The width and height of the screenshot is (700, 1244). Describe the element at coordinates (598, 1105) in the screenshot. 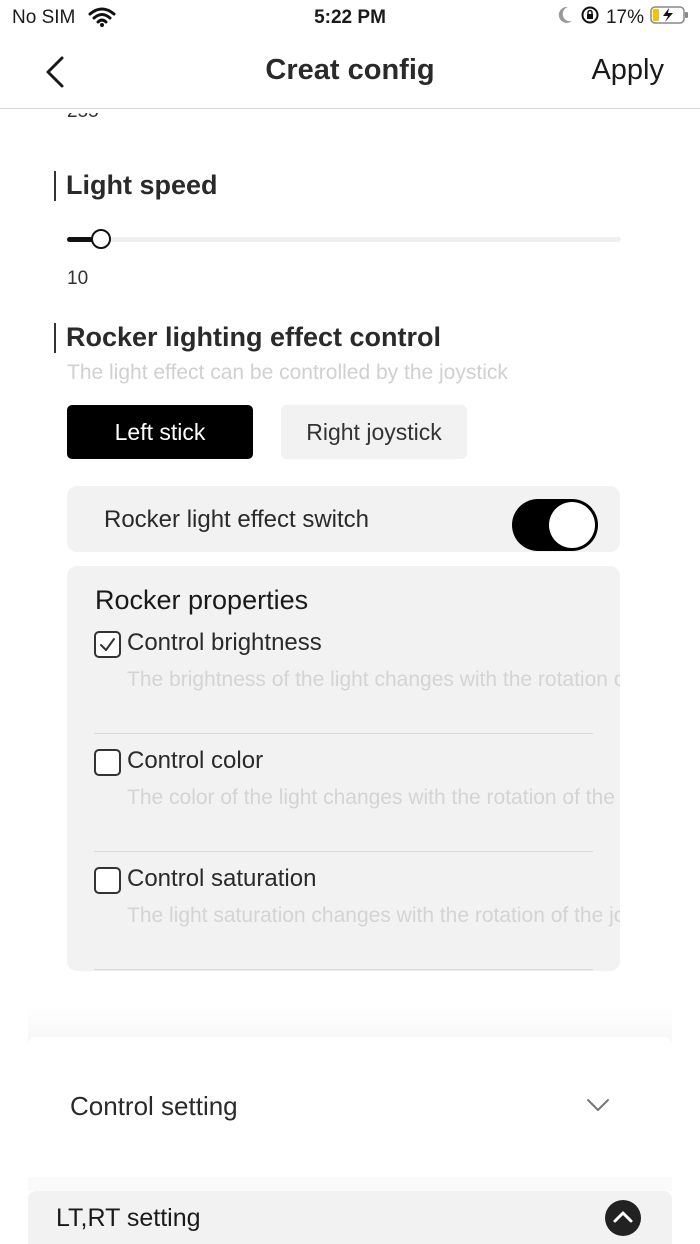

I see `chevron-down-icon` at that location.